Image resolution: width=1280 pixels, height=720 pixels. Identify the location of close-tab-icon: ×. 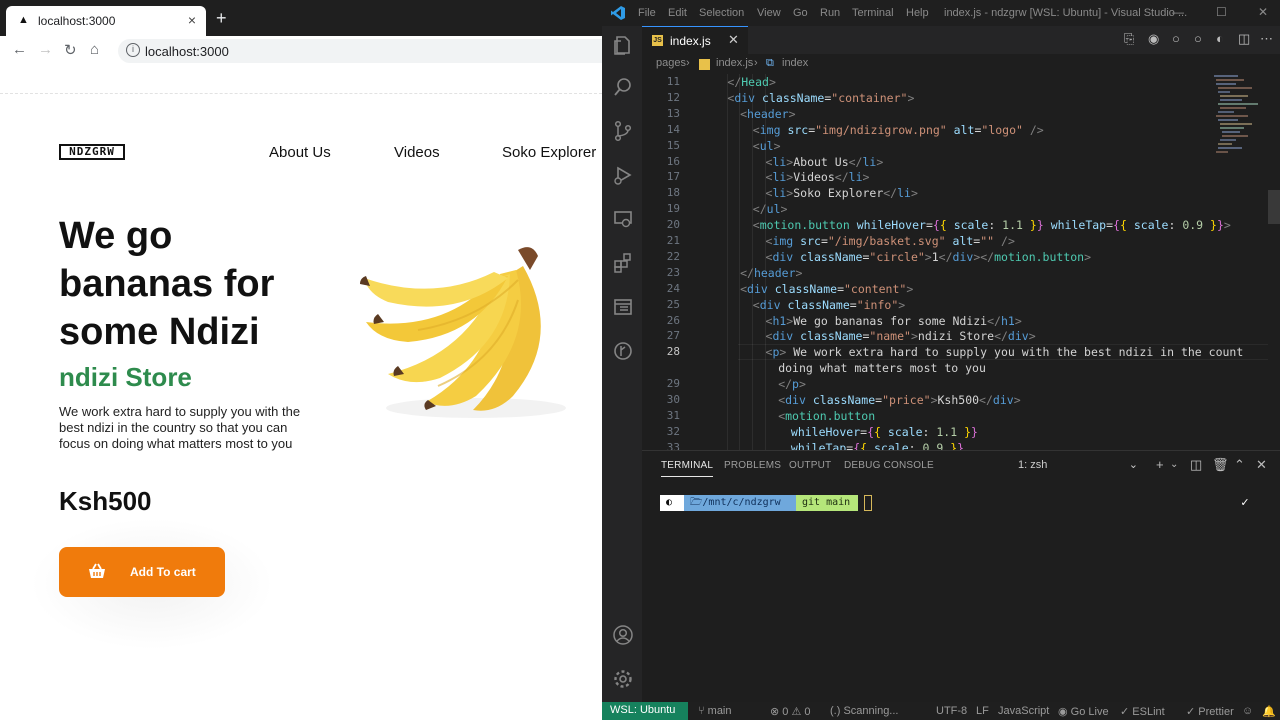
(192, 20).